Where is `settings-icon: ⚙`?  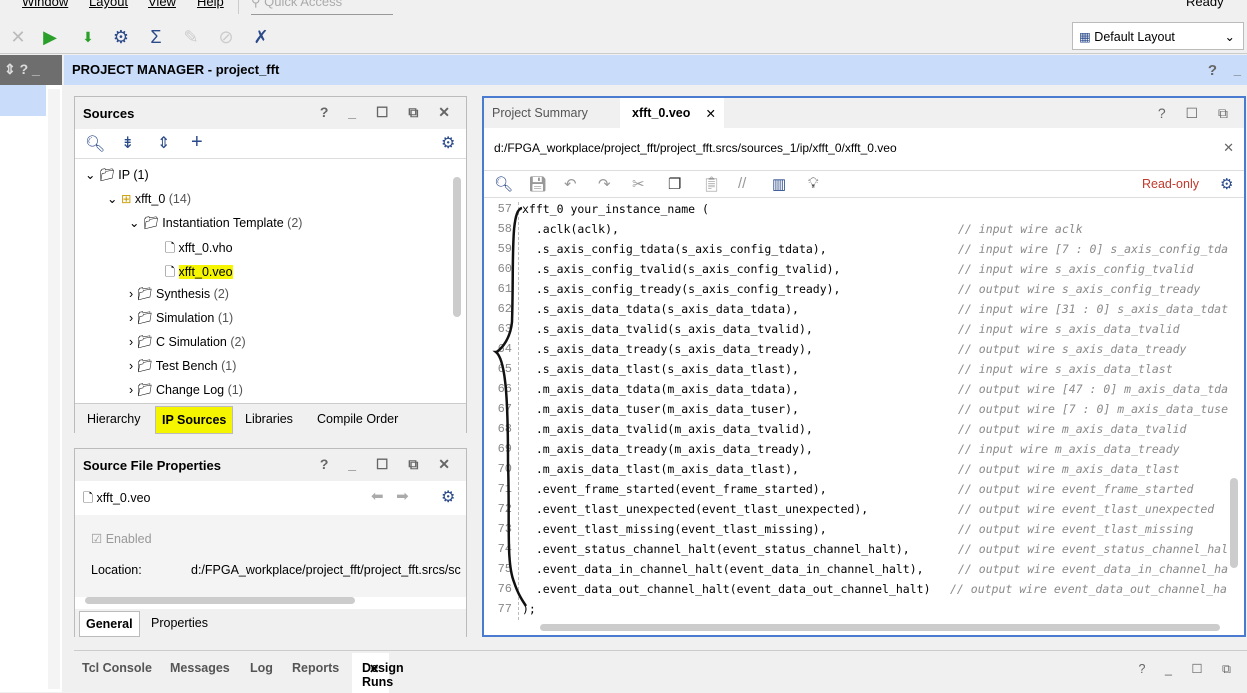 settings-icon: ⚙ is located at coordinates (121, 37).